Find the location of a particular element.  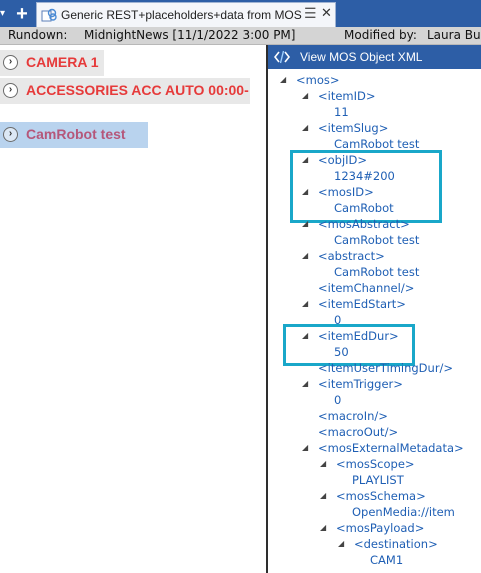

xml-tag-node: <mosScope> is located at coordinates (375, 464).